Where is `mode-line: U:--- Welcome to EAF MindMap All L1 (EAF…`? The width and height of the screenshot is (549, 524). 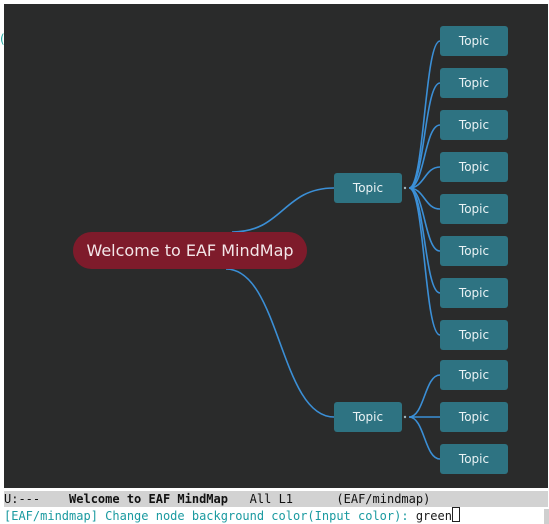
mode-line: U:--- Welcome to EAF MindMap All L1 (EAF… is located at coordinates (276, 499).